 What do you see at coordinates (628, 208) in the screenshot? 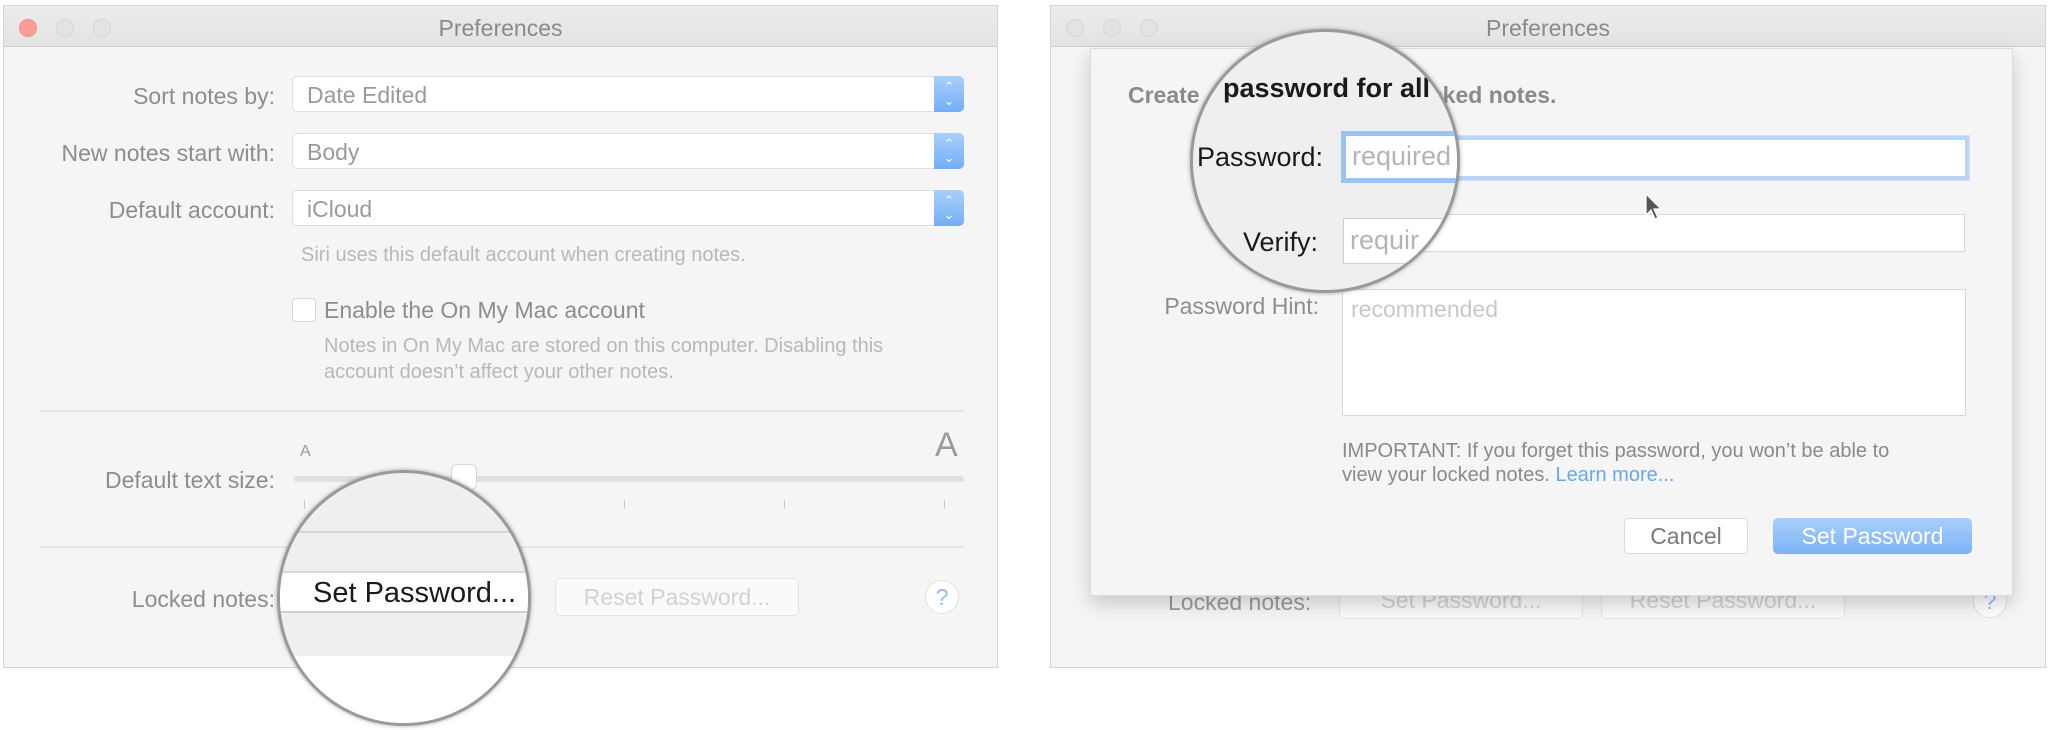
I see `default-account-popup: iCloud ⌃ ⌄` at bounding box center [628, 208].